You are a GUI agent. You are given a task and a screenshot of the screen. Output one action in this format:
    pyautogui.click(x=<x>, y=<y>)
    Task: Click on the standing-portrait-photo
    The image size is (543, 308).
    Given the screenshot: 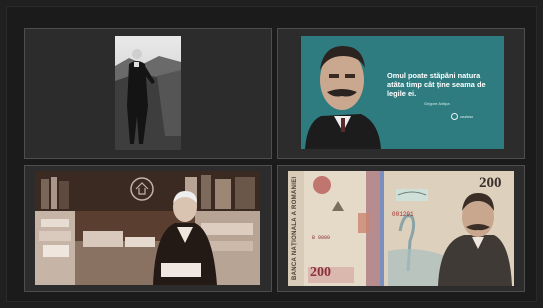 What is the action you would take?
    pyautogui.click(x=148, y=93)
    